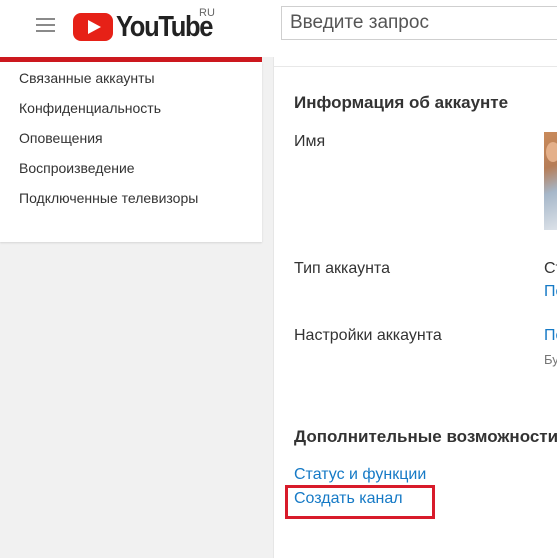 This screenshot has height=558, width=557. I want to click on region-label: RU, so click(207, 13).